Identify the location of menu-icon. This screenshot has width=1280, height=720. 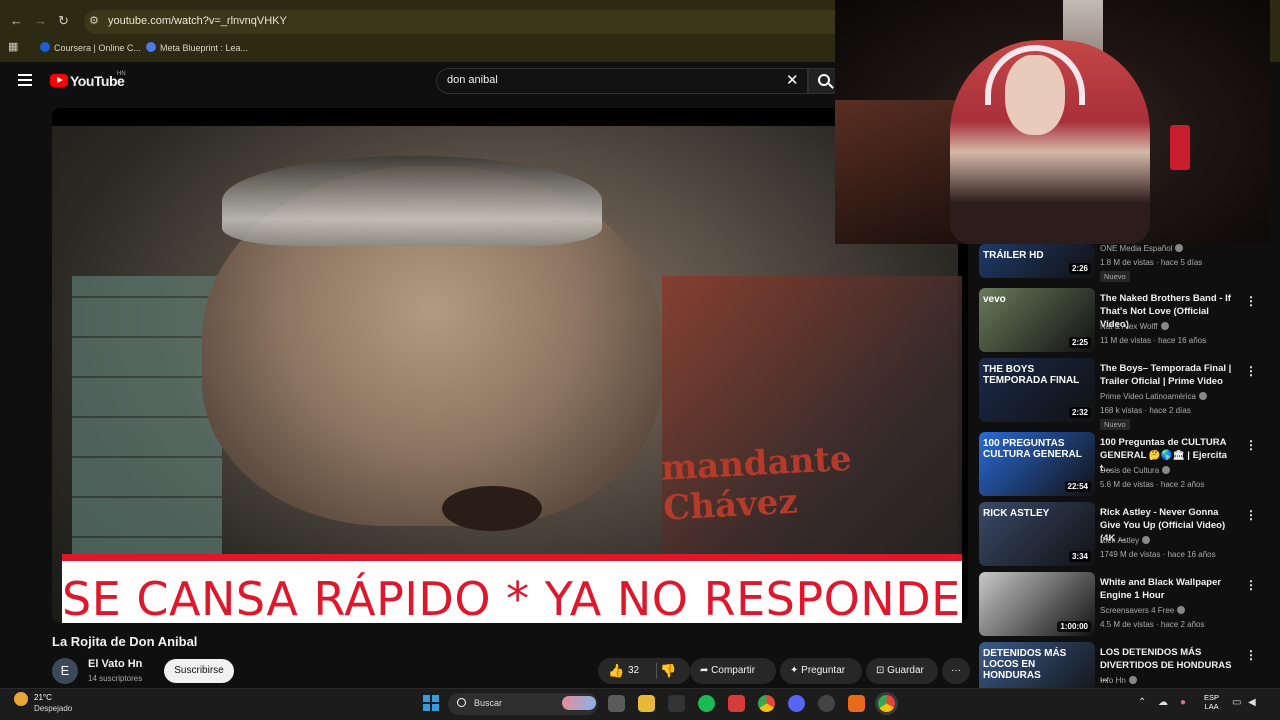
(25, 80).